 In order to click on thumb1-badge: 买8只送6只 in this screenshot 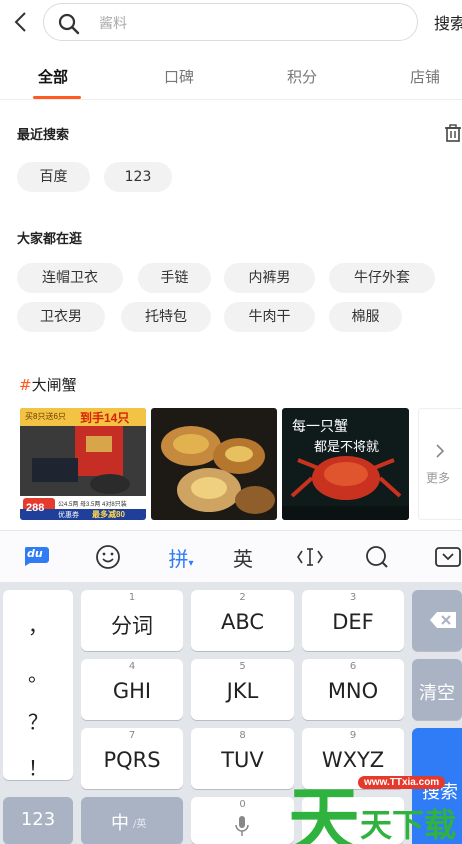, I will do `click(45, 416)`.